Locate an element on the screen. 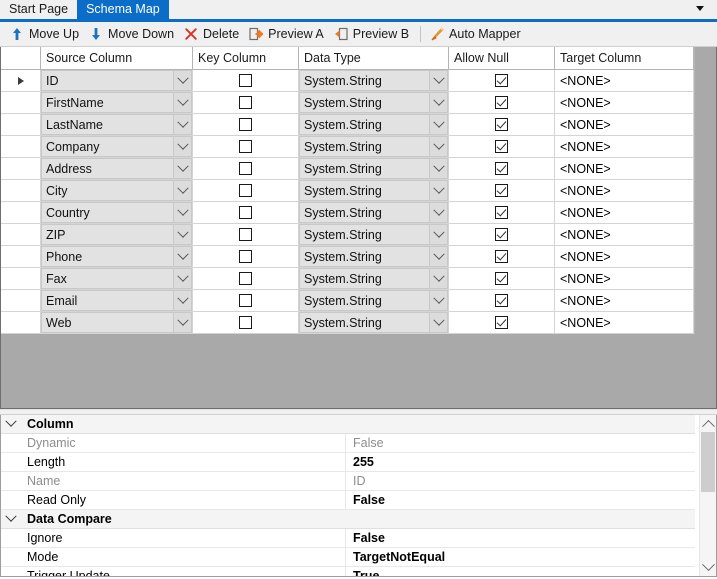  source-column-combobox: FirstName is located at coordinates (116, 102).